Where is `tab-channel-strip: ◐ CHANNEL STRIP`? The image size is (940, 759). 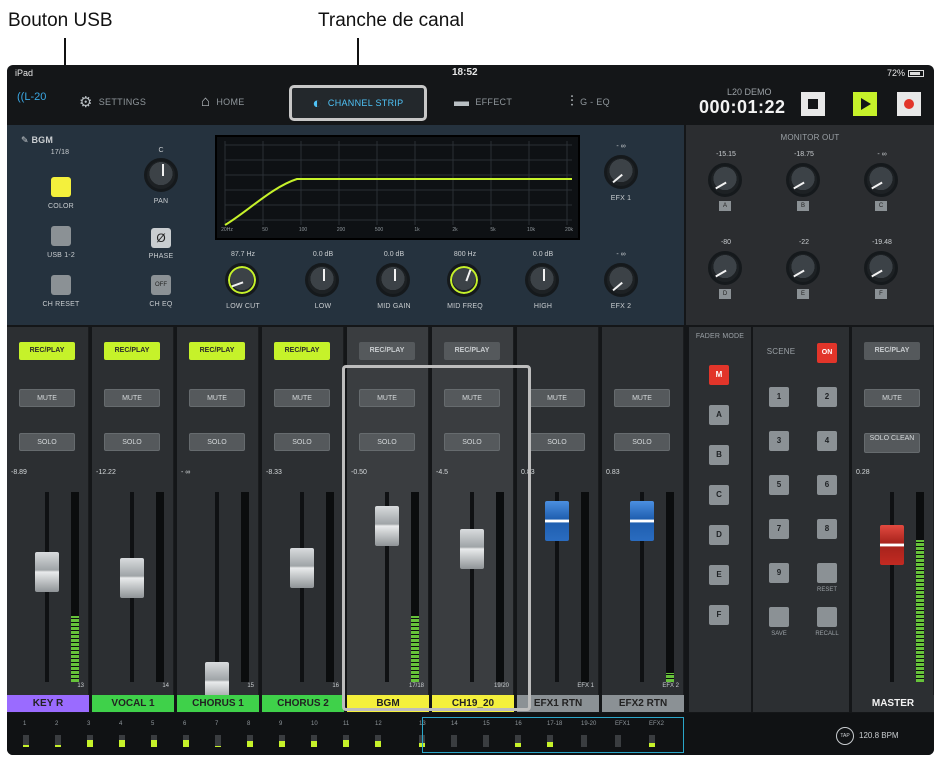
tab-channel-strip: ◐ CHANNEL STRIP is located at coordinates (358, 103).